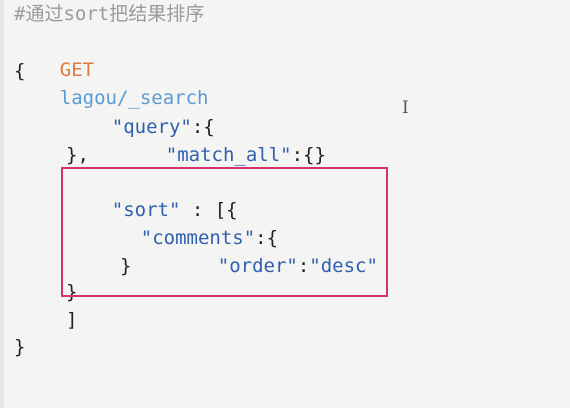 This screenshot has height=408, width=570. I want to click on comment-line: #通过sort把结果排序, so click(109, 14).